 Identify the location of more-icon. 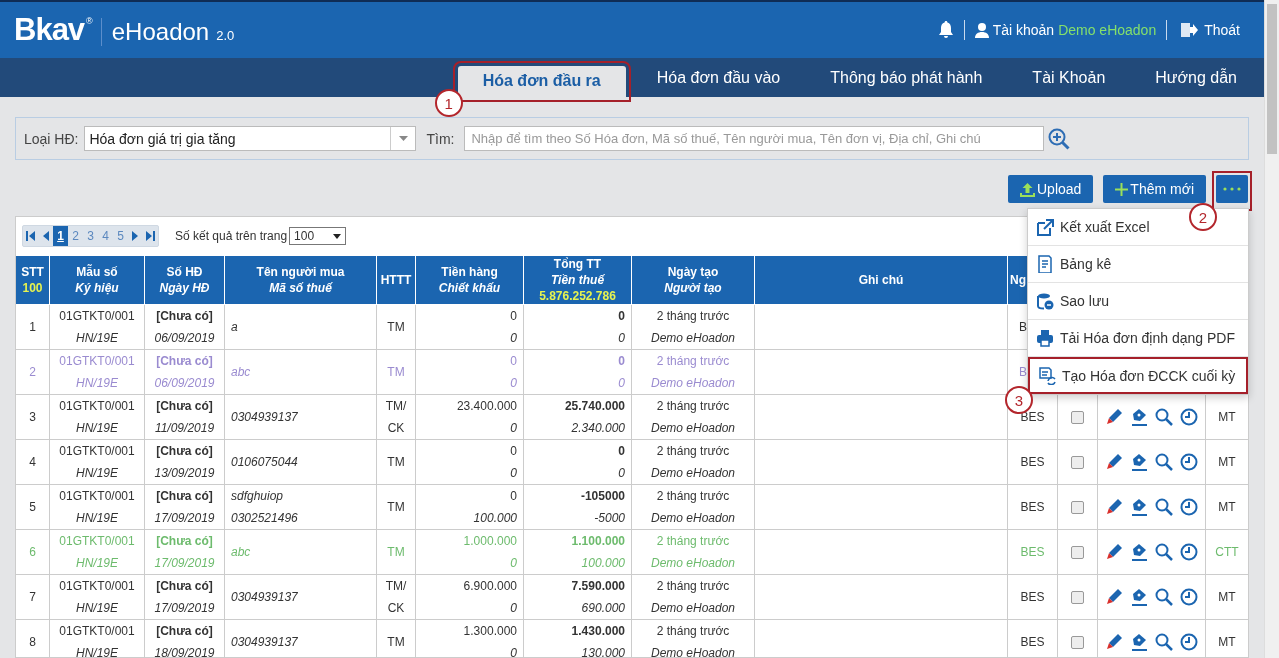
(1232, 189).